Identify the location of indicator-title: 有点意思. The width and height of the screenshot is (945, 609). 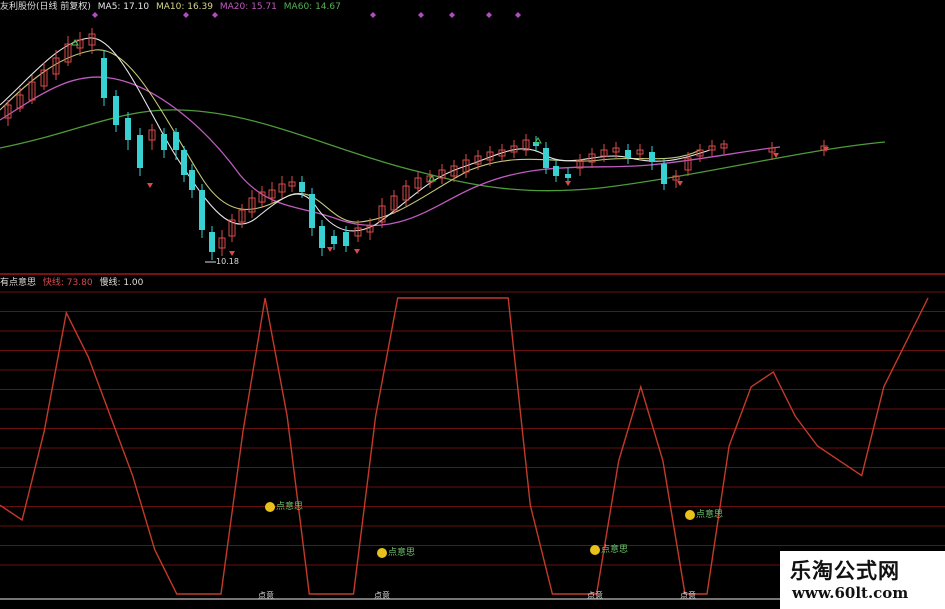
(18, 283).